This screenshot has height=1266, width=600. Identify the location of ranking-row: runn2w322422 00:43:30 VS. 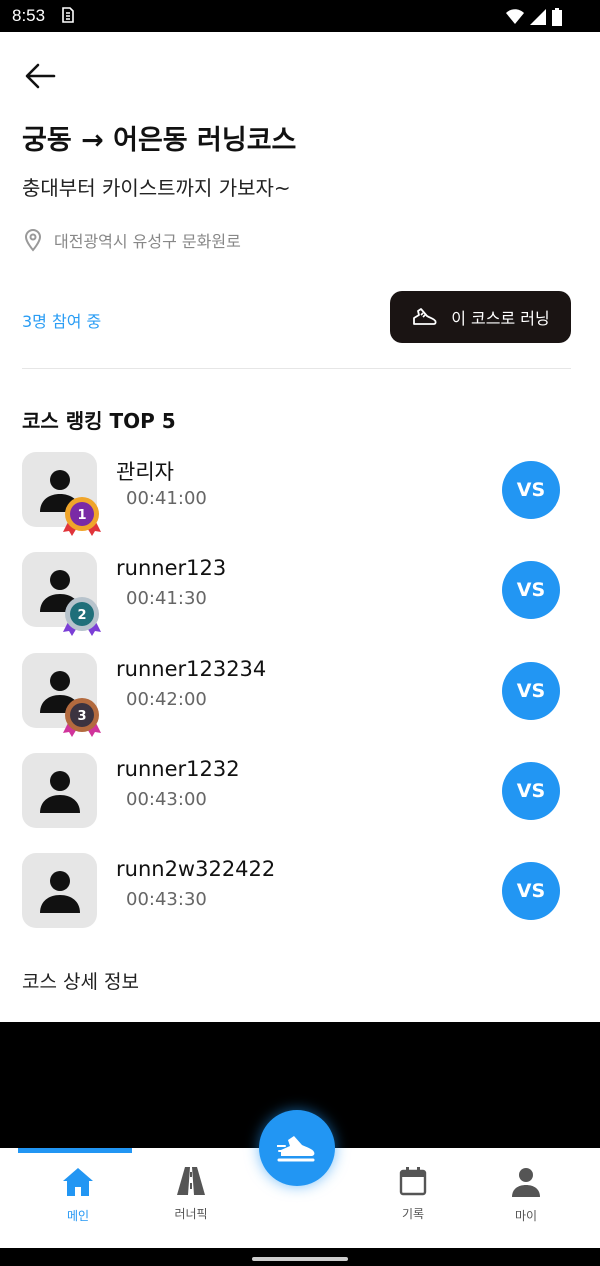
(300, 893).